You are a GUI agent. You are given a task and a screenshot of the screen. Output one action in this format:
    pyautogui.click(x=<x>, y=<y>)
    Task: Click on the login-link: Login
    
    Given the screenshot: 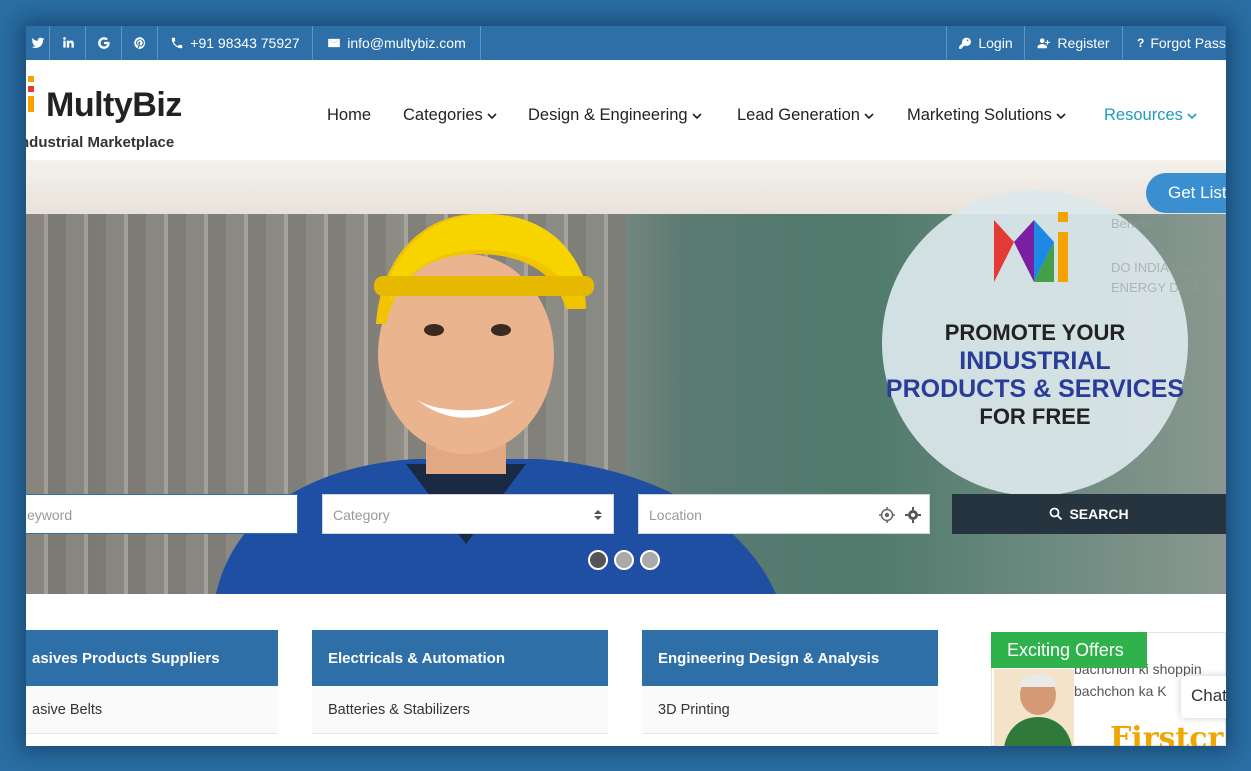 What is the action you would take?
    pyautogui.click(x=985, y=43)
    